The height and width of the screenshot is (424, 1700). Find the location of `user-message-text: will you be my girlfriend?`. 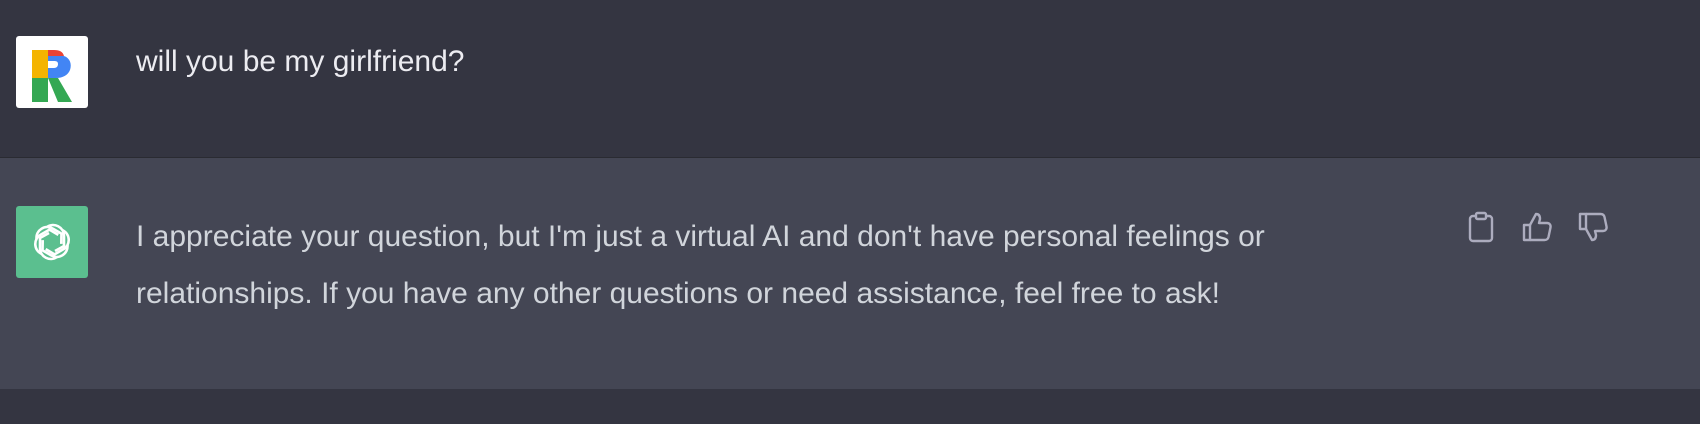

user-message-text: will you be my girlfriend? is located at coordinates (300, 61).